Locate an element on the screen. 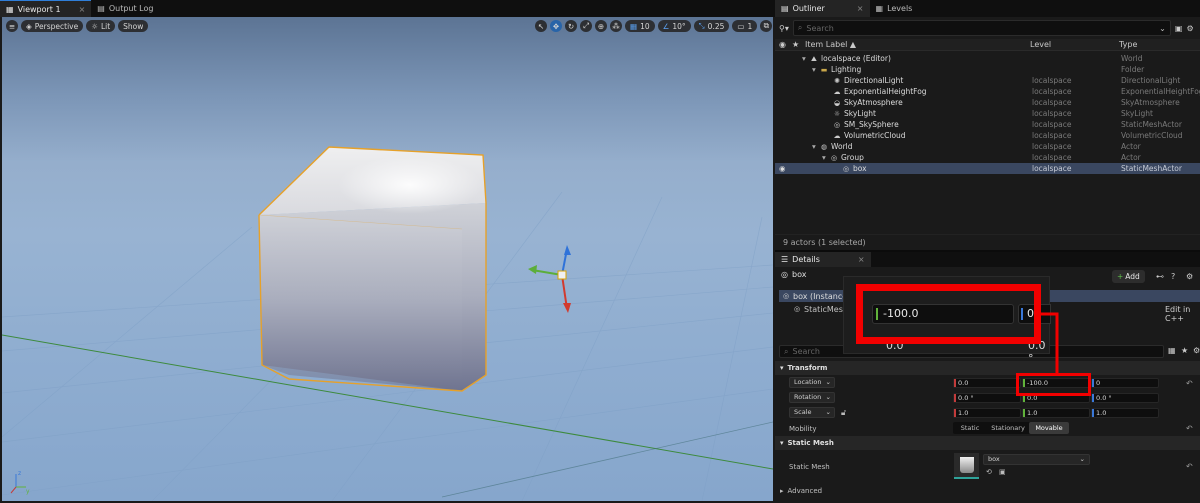 The height and width of the screenshot is (503, 1200). world-icon: ⛰ is located at coordinates (814, 58).